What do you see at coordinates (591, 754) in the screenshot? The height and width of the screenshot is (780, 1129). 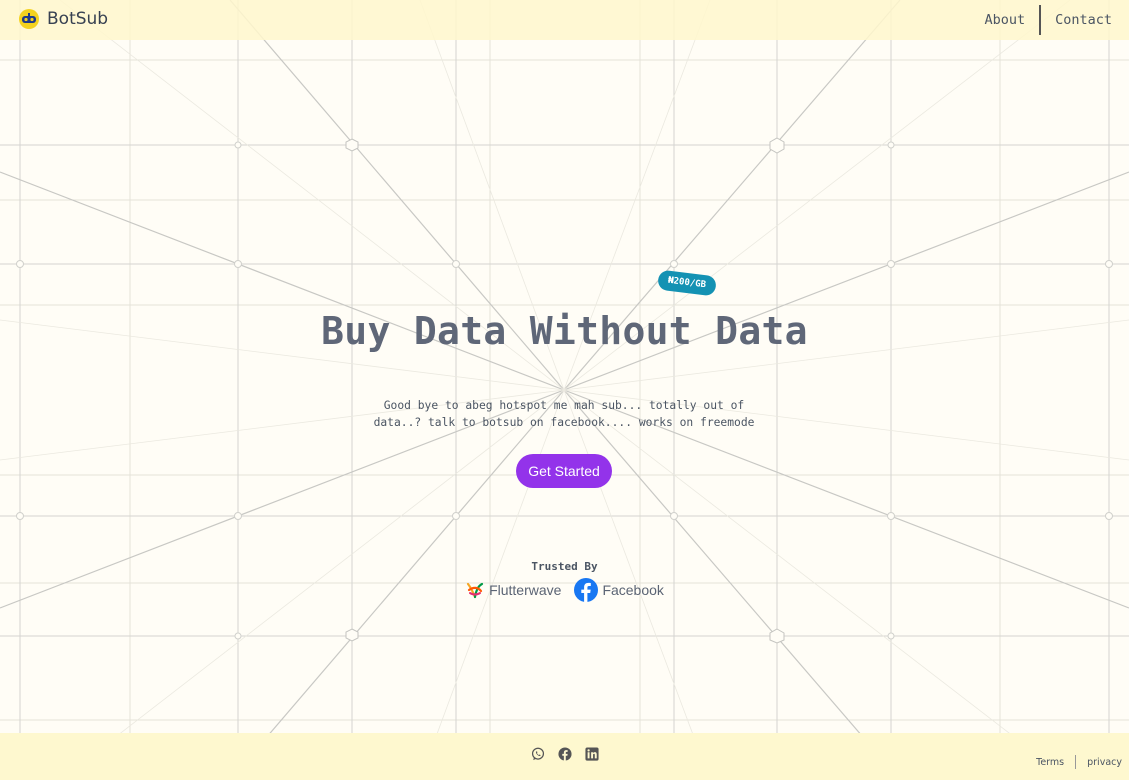 I see `linkedin-icon` at bounding box center [591, 754].